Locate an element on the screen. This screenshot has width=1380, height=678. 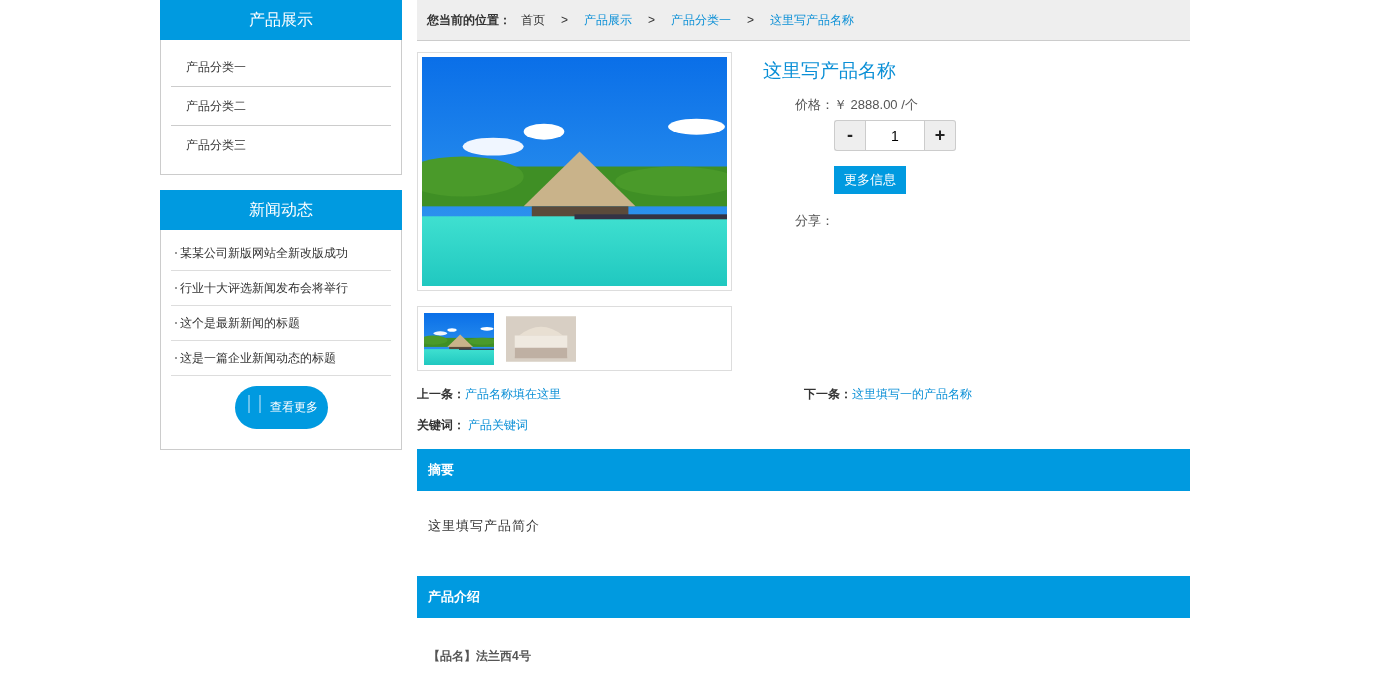
product-title: 这里写产品名称 is located at coordinates (830, 71).